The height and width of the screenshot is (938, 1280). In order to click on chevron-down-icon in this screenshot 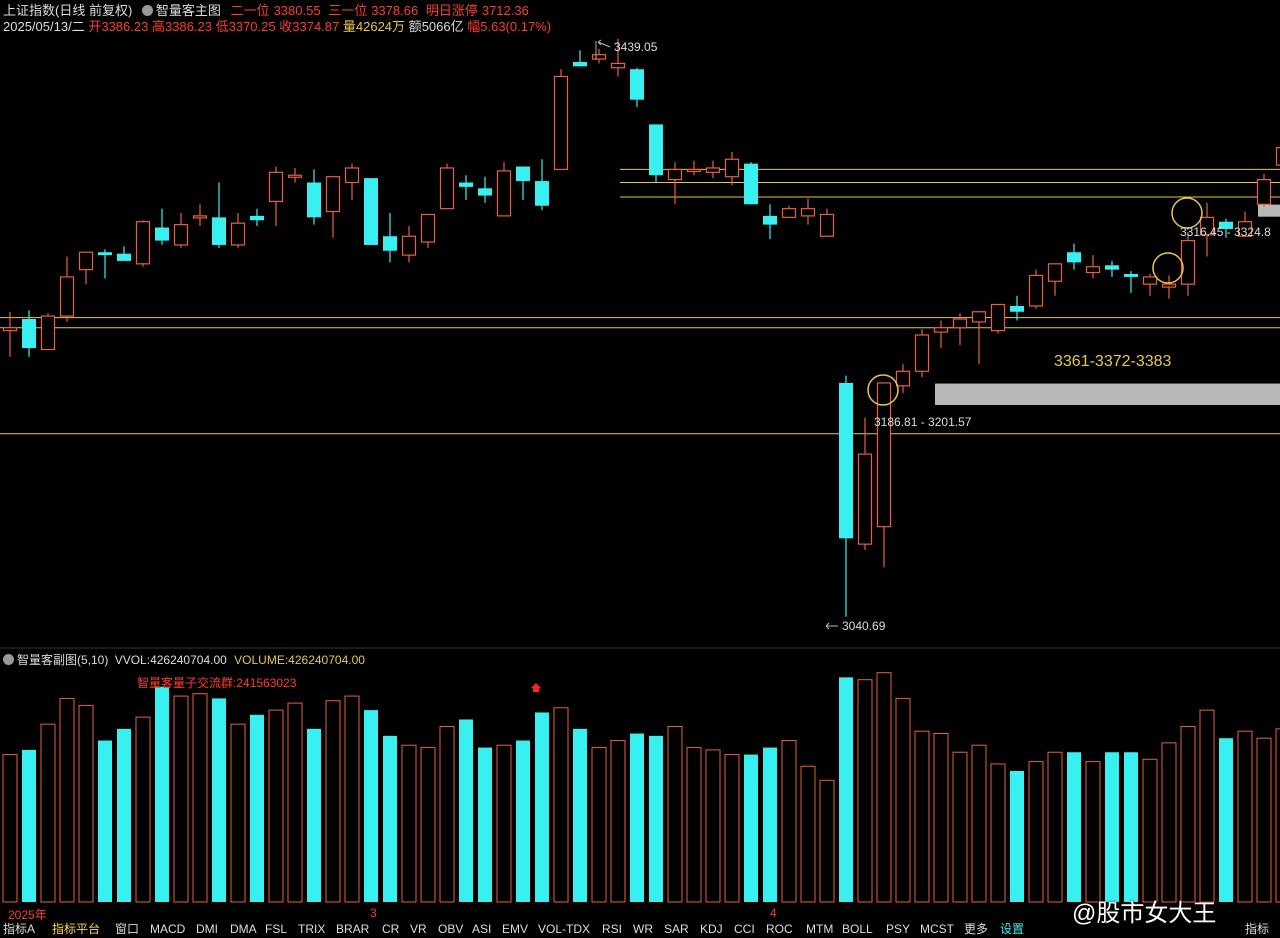, I will do `click(8, 659)`.